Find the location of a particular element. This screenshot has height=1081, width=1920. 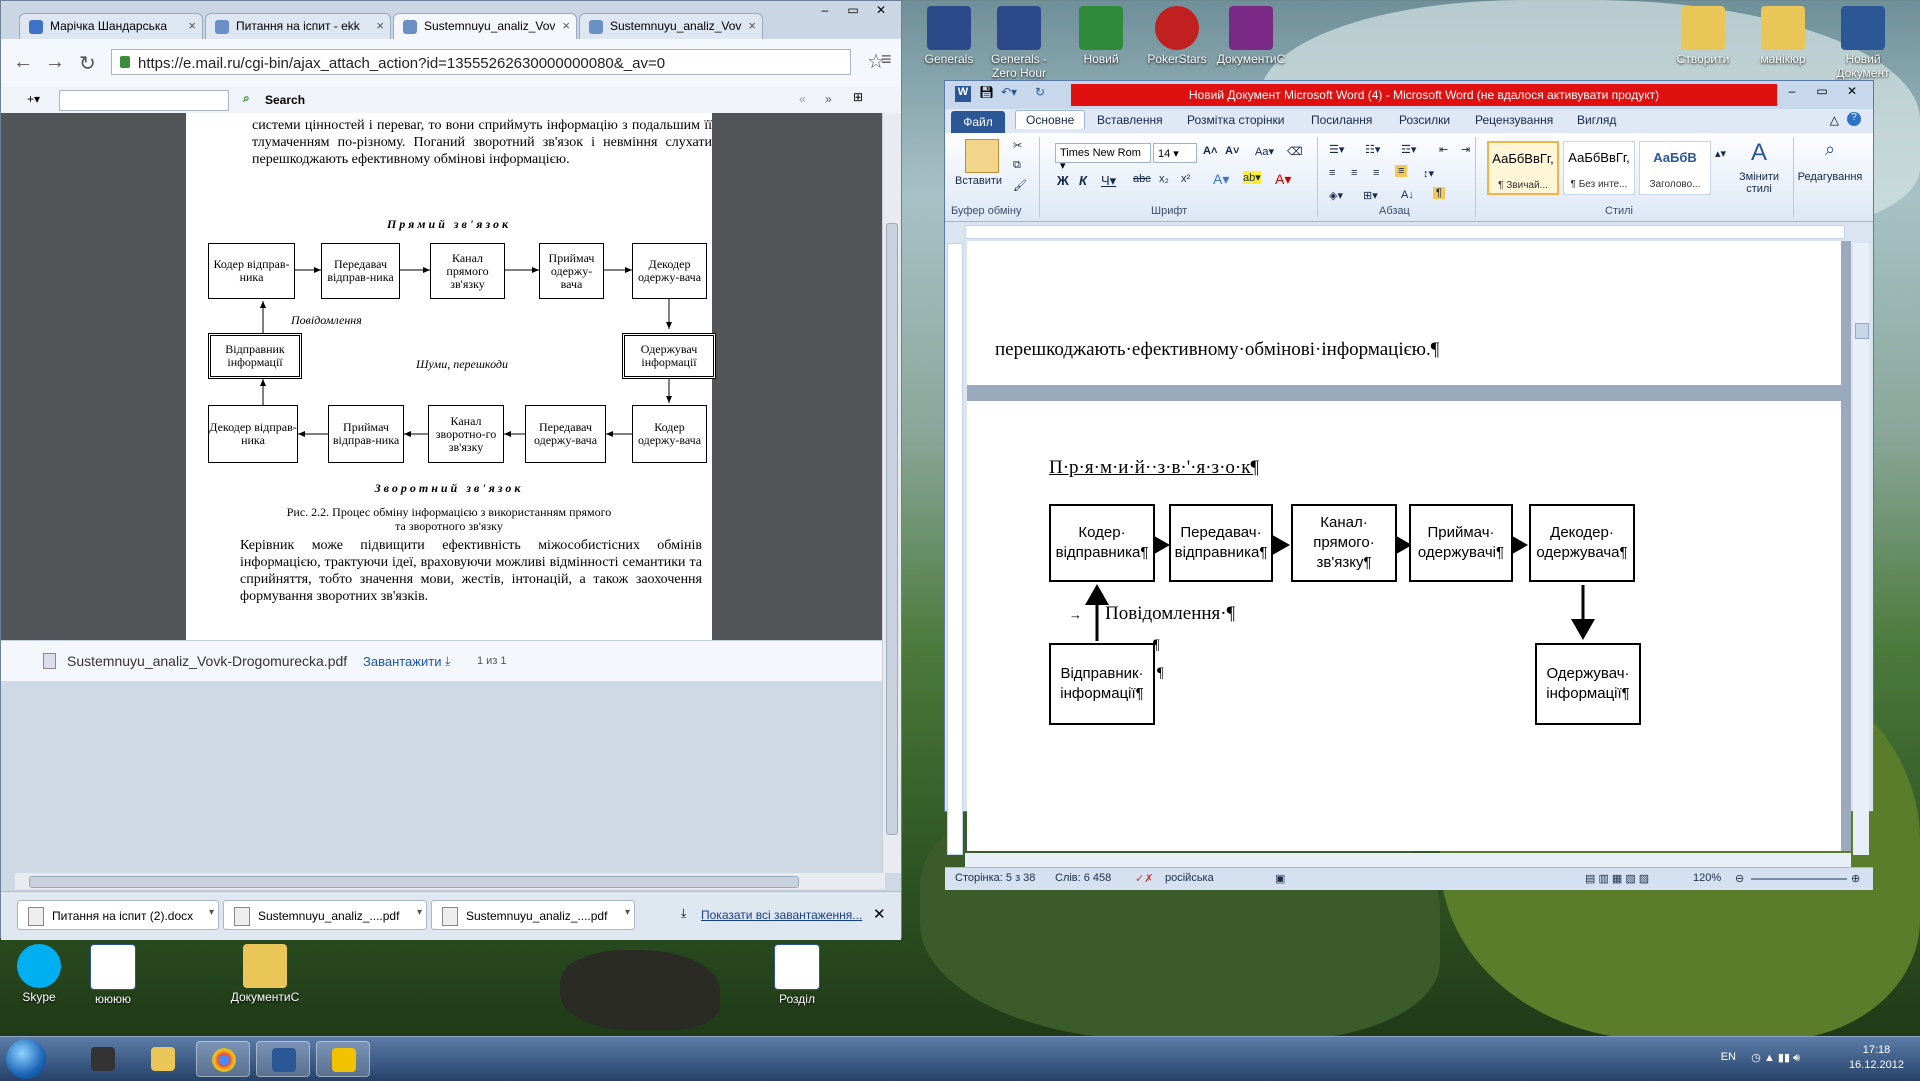

desktop-icon-word-new: Новий Документ is located at coordinates (1863, 43).